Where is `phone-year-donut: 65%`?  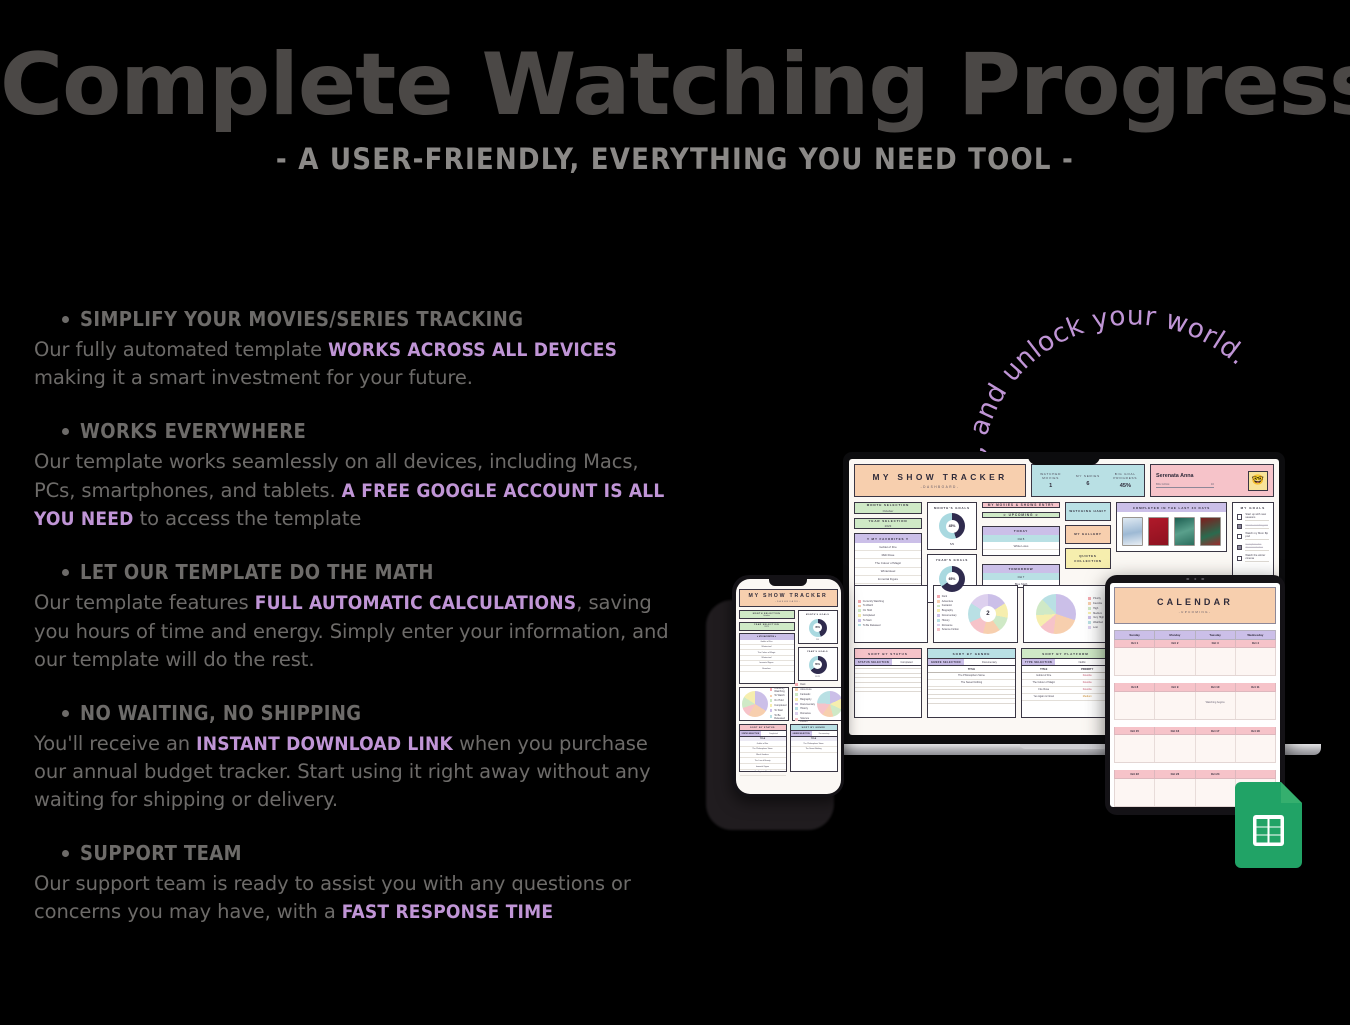
phone-year-donut: 65% is located at coordinates (817, 664).